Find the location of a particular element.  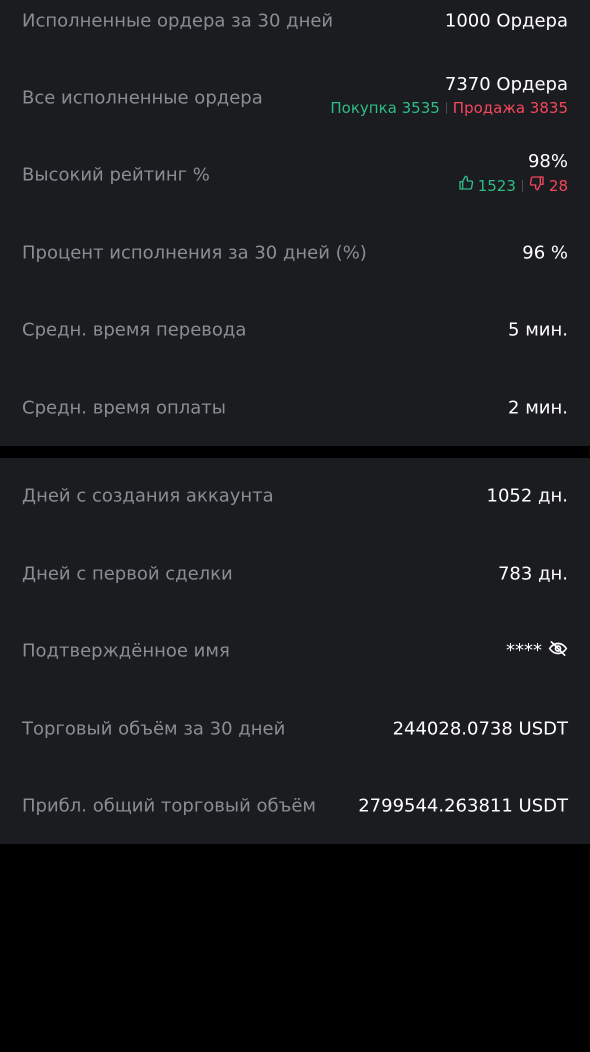

rating-label: Высокий рейтинг % is located at coordinates (116, 175).